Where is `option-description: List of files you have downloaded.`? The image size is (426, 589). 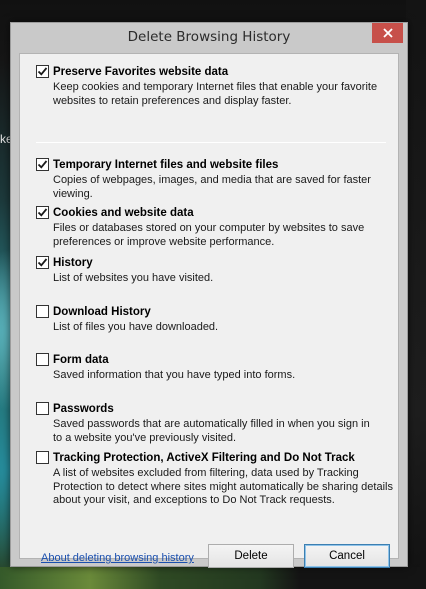
option-description: List of files you have downloaded. is located at coordinates (136, 327).